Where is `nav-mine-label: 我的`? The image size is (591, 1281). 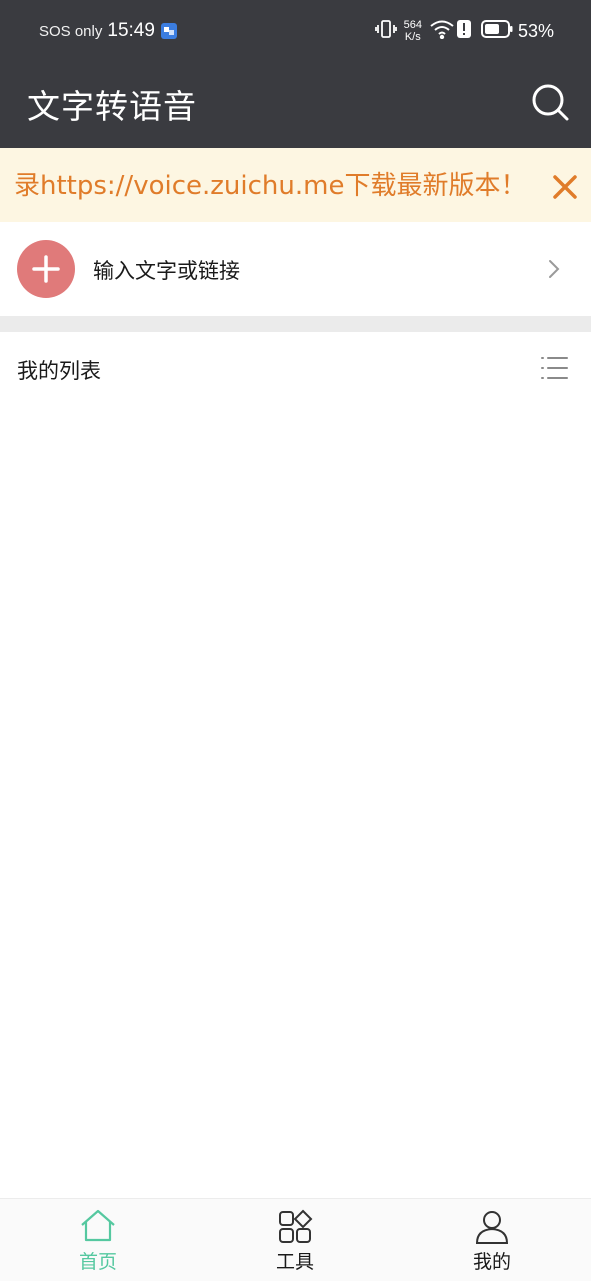 nav-mine-label: 我的 is located at coordinates (491, 1262).